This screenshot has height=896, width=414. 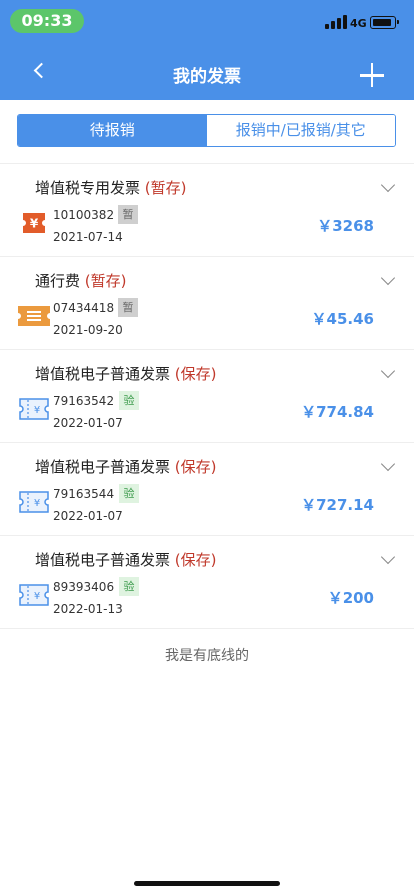 What do you see at coordinates (207, 883) in the screenshot?
I see `home-indicator` at bounding box center [207, 883].